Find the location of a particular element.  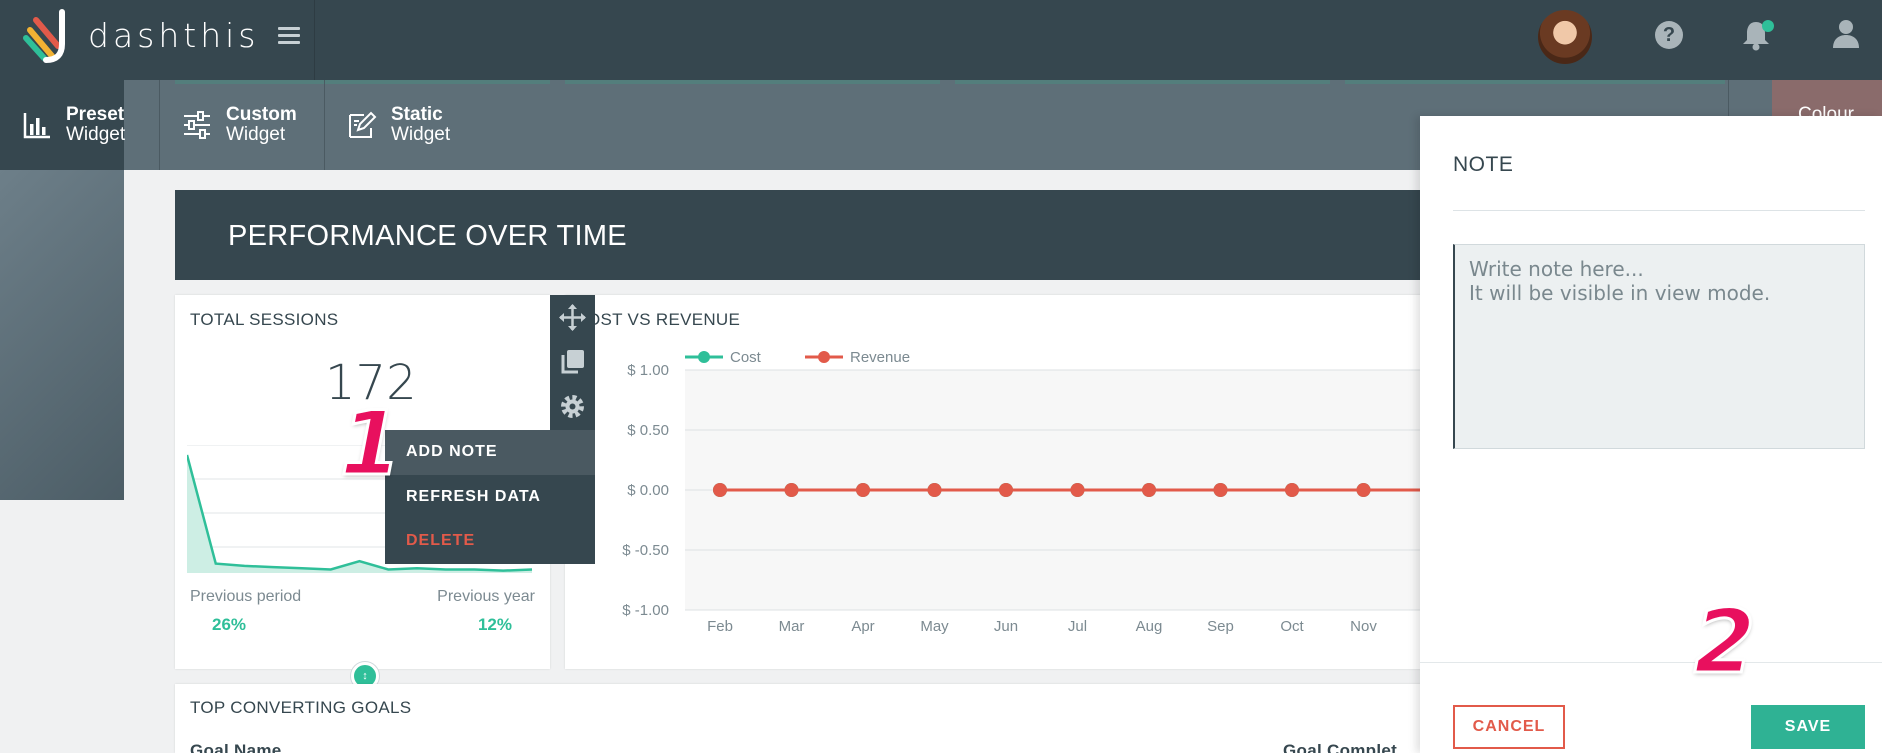

widget-tools is located at coordinates (572, 362).